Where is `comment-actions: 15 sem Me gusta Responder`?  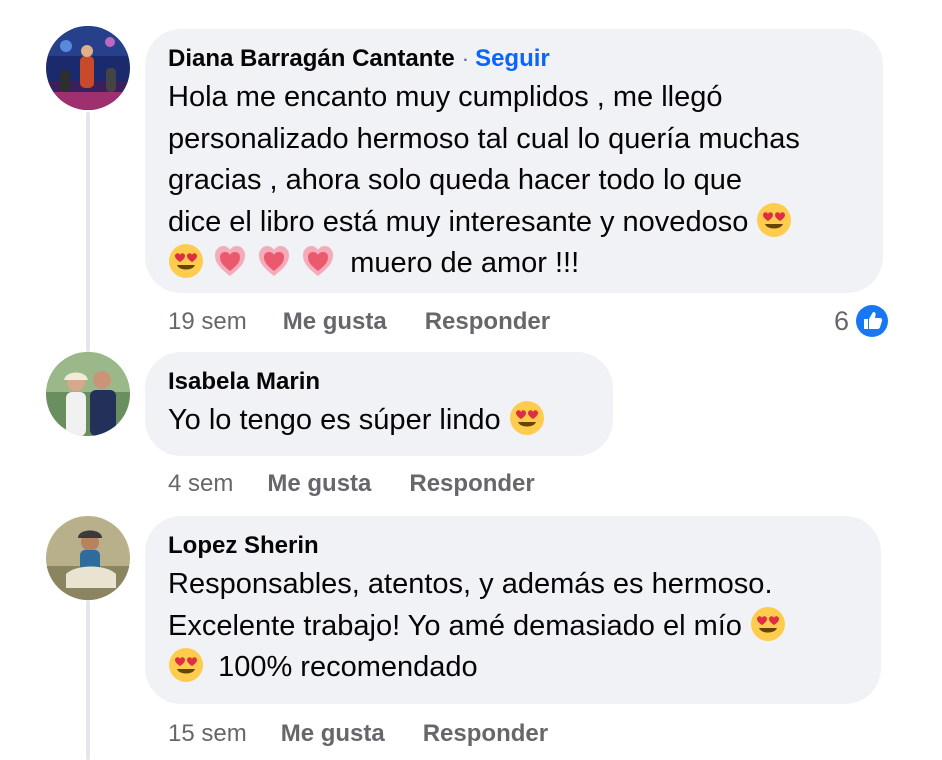
comment-actions: 15 sem Me gusta Responder is located at coordinates (358, 734).